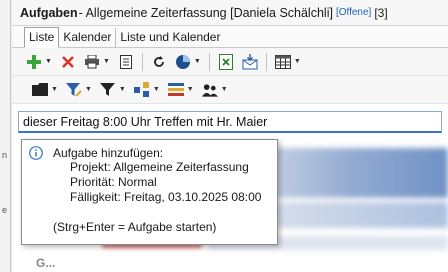  I want to click on tooltip-priority: Priorität: Normal, so click(113, 182).